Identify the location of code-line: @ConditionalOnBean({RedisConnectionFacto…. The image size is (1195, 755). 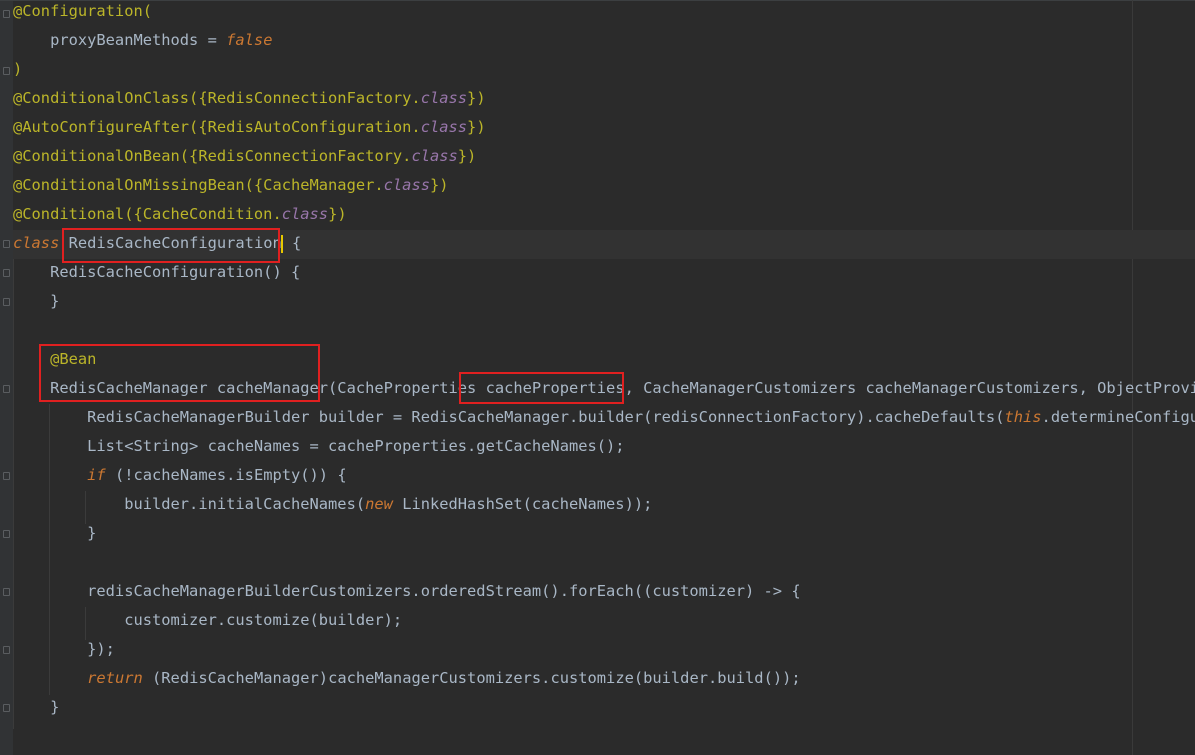
(245, 156).